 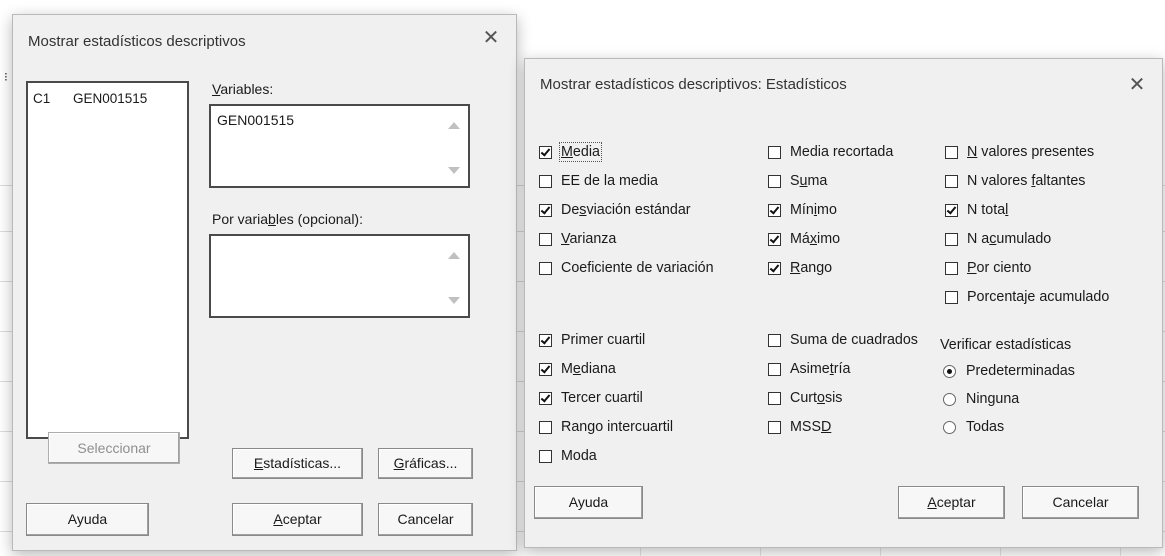 I want to click on checkbox-col3-3: N acumulado, so click(x=998, y=239).